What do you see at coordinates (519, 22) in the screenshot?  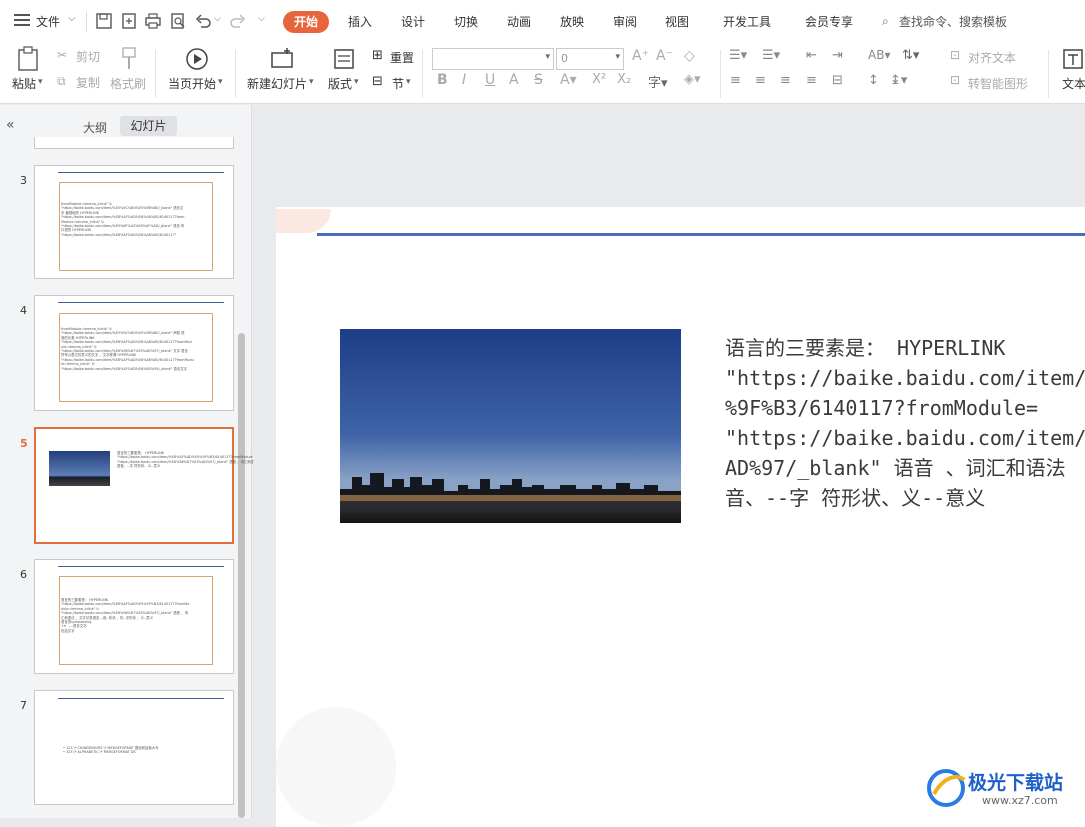 I see `tab-4: 动画` at bounding box center [519, 22].